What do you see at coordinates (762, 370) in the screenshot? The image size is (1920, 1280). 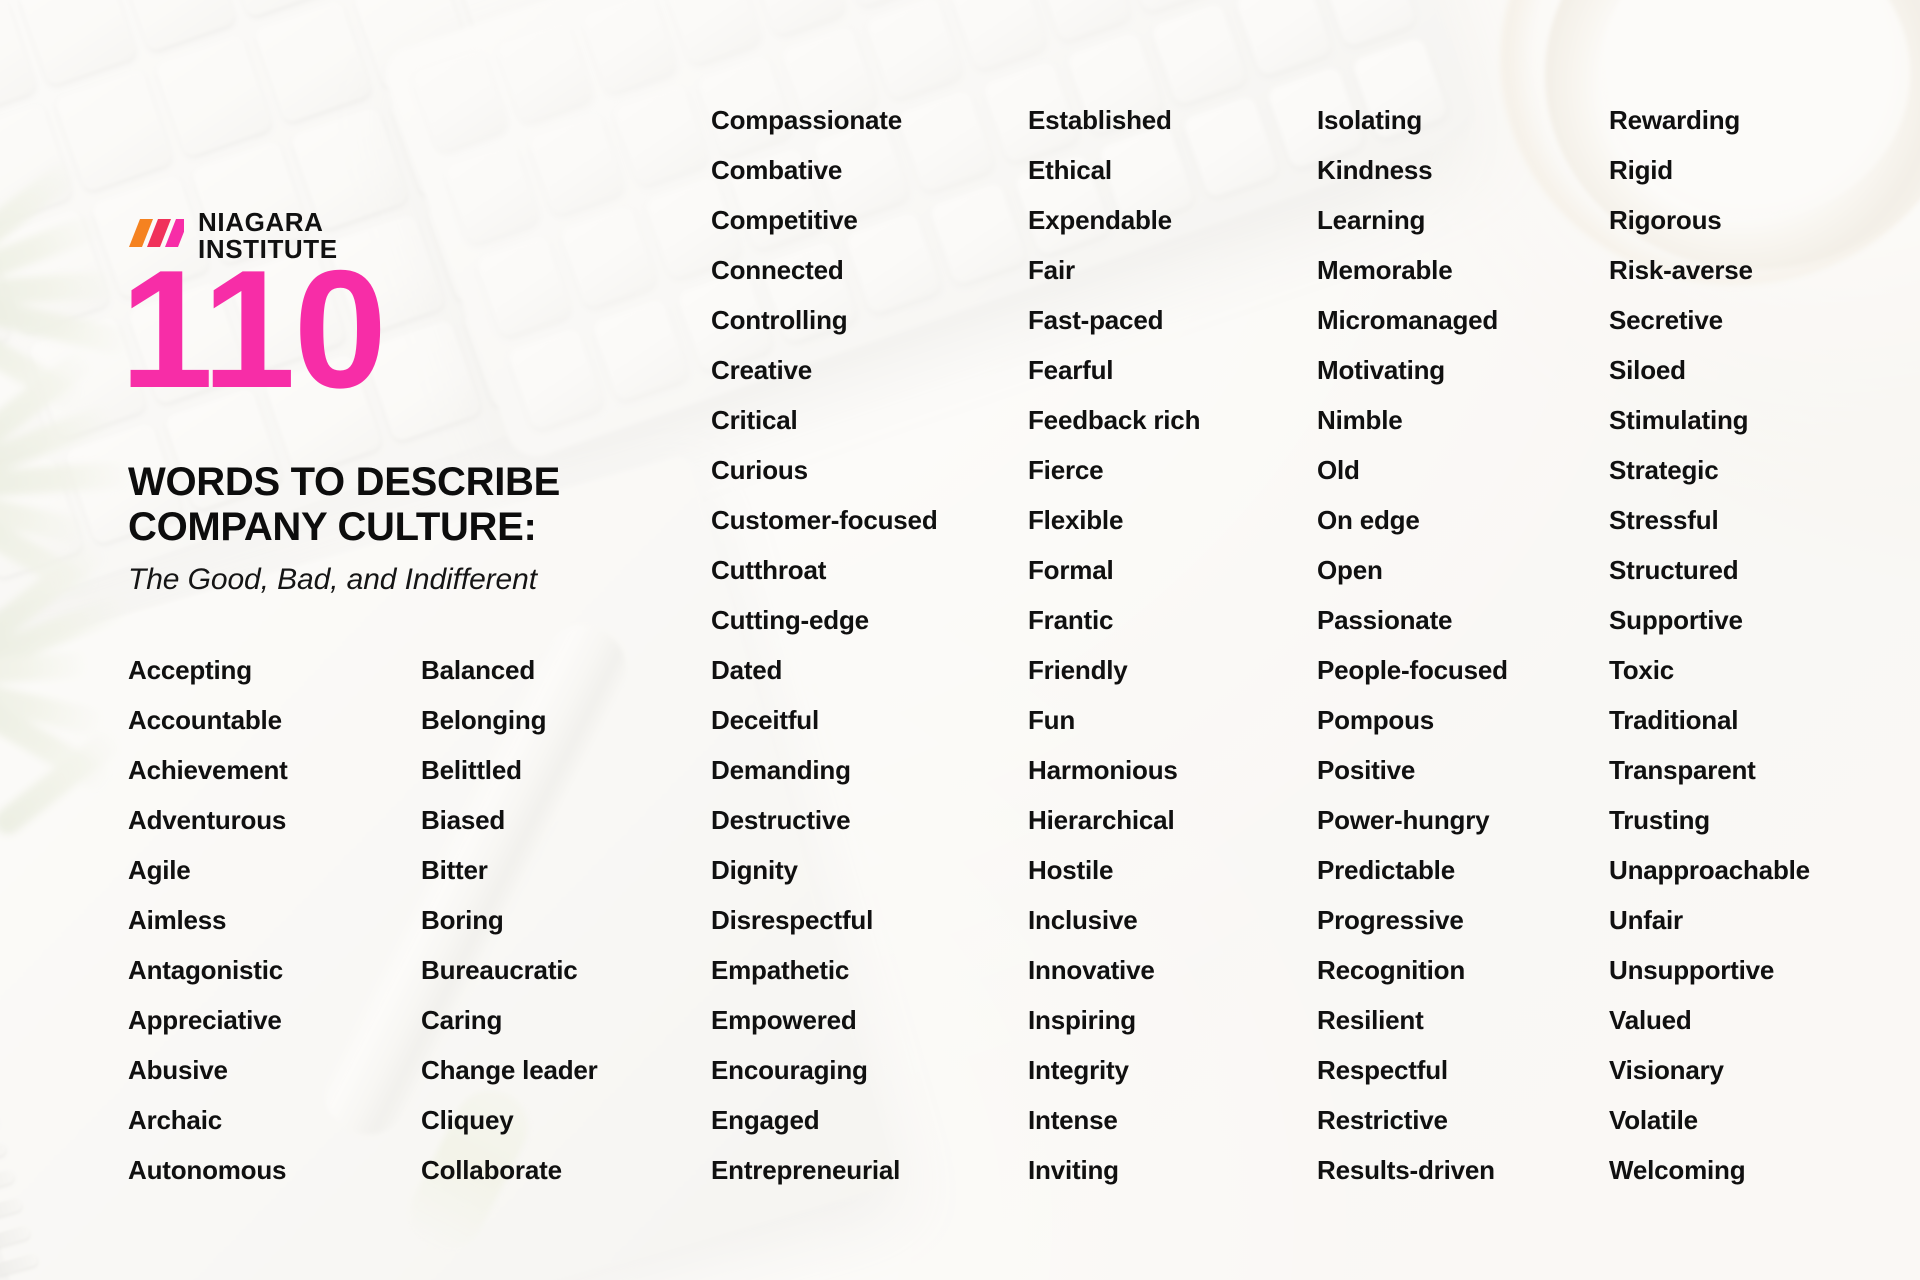 I see `culture-word: Creative` at bounding box center [762, 370].